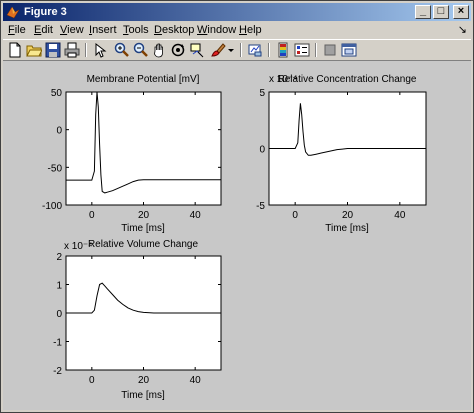  I want to click on y-tick-label: -2, so click(57, 371).